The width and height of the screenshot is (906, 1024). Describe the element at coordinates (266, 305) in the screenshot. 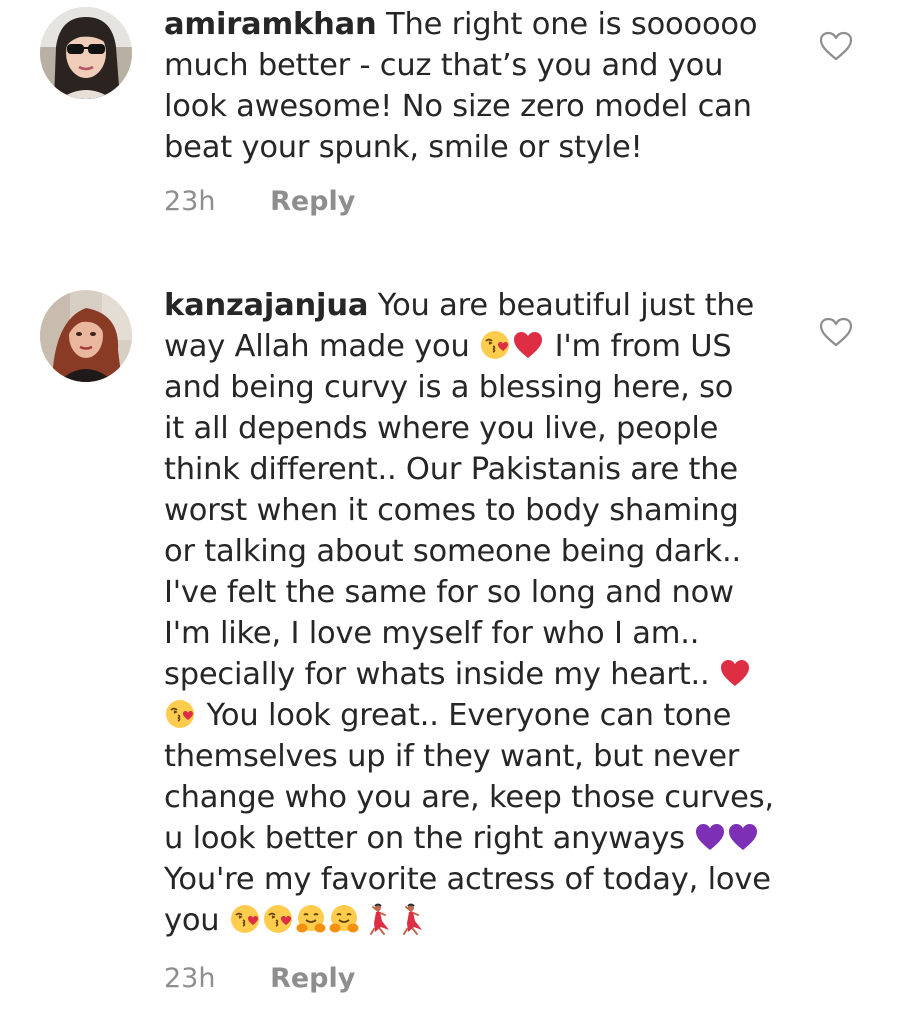

I see `comment-username: kanzajanjua` at that location.